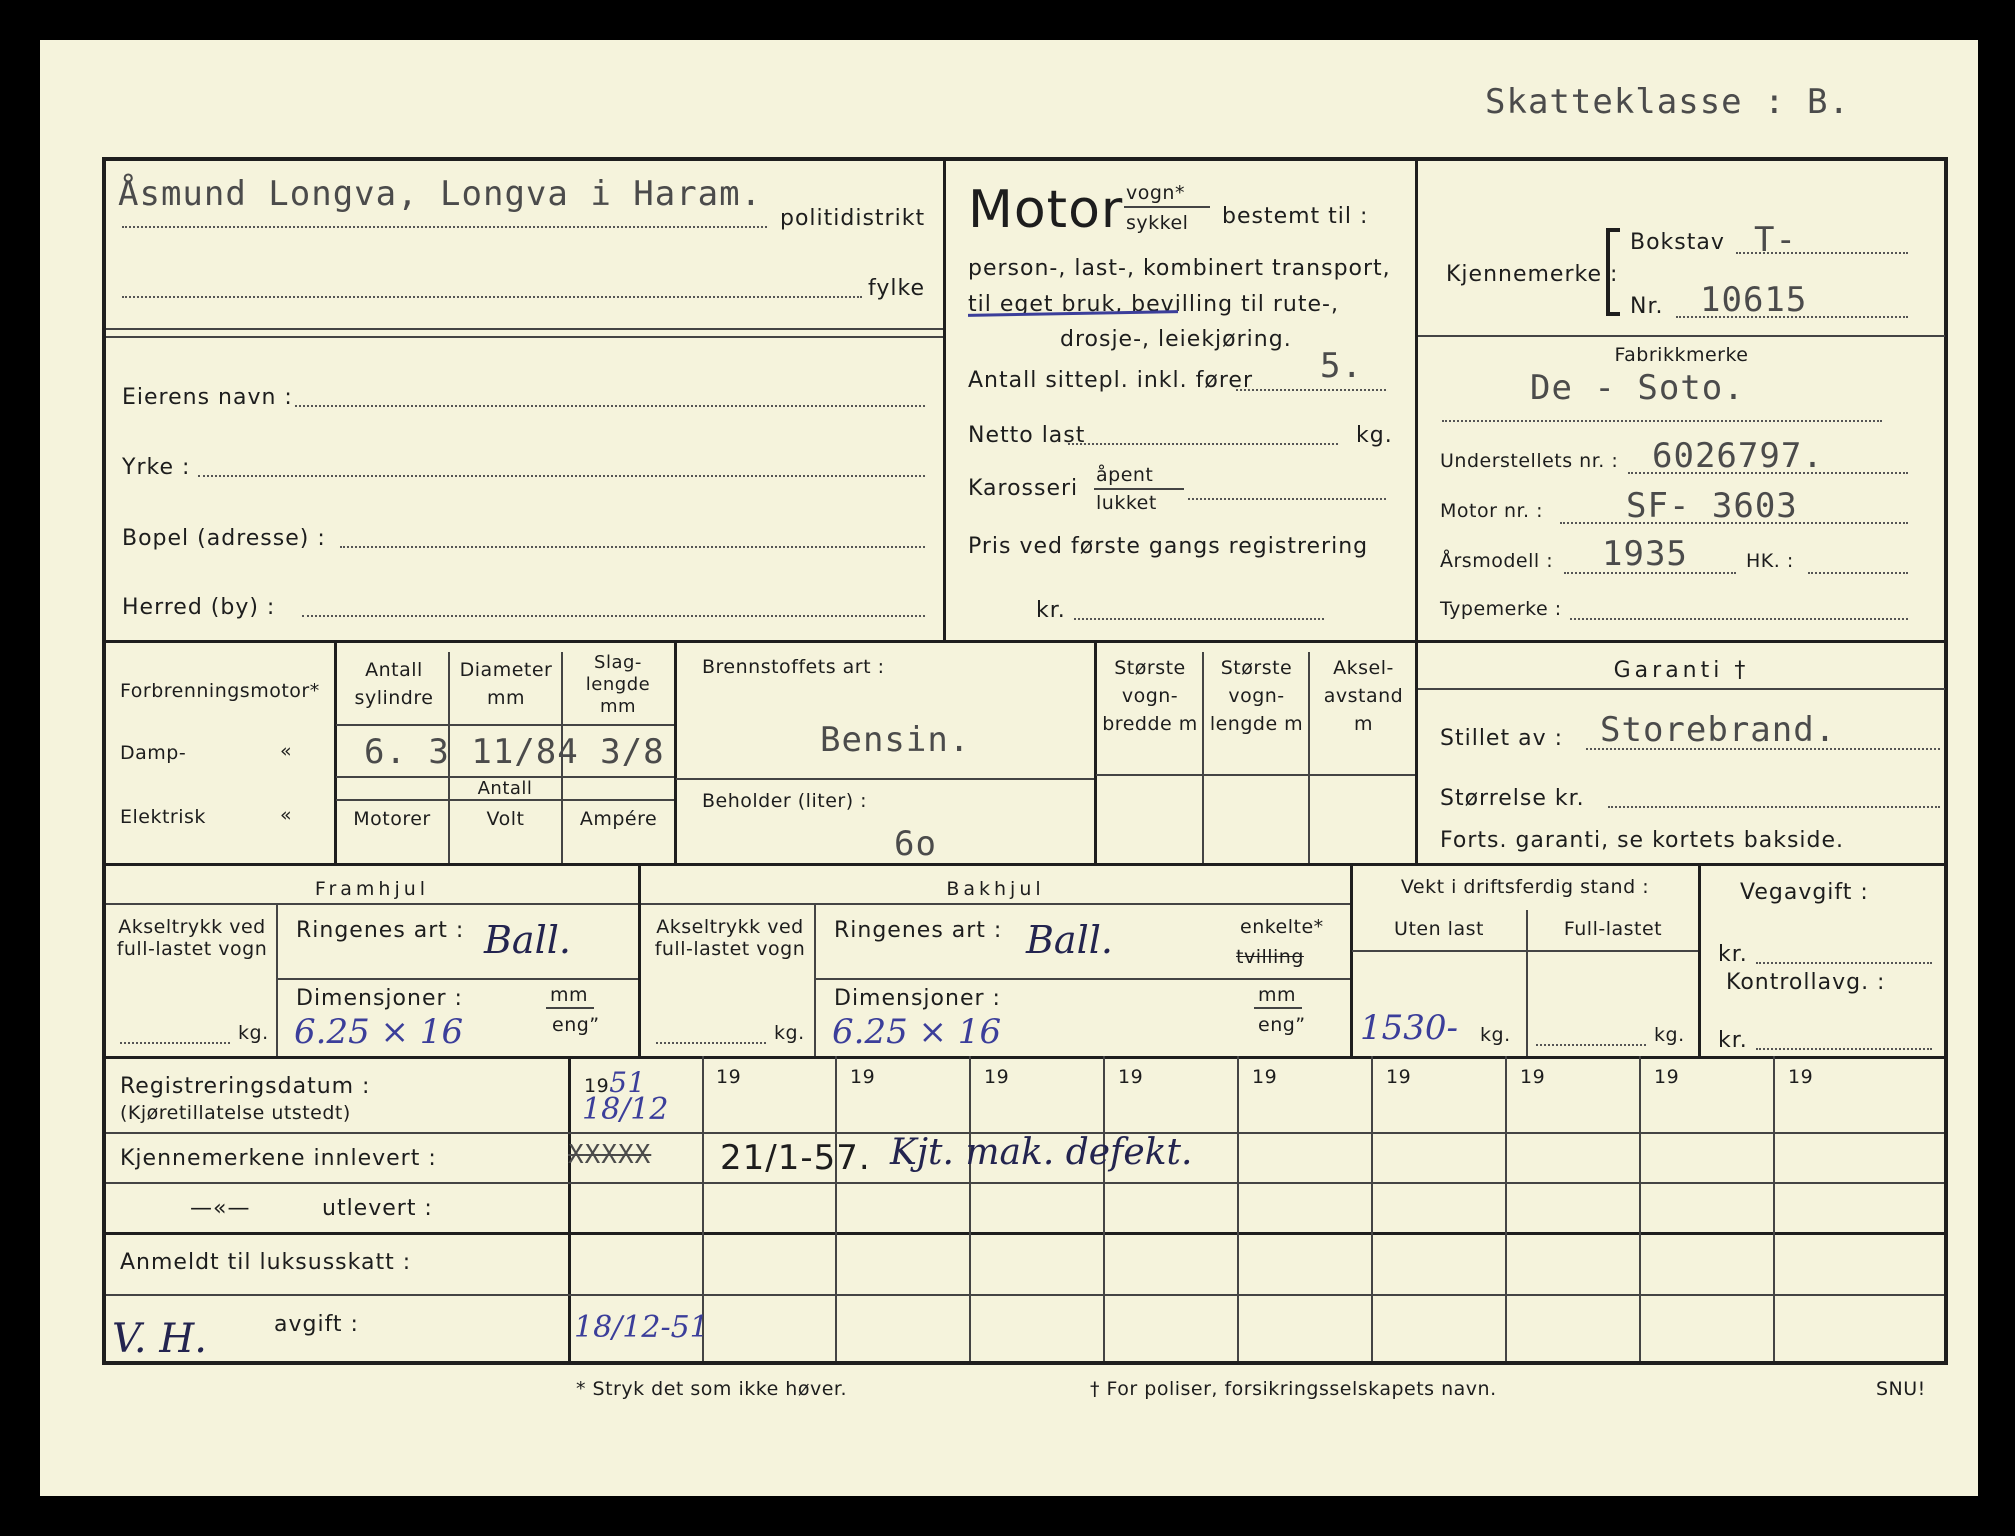 The width and height of the screenshot is (2015, 1536). What do you see at coordinates (1110, 380) in the screenshot?
I see `antall-label: Antall sittepl. inkl. fører` at bounding box center [1110, 380].